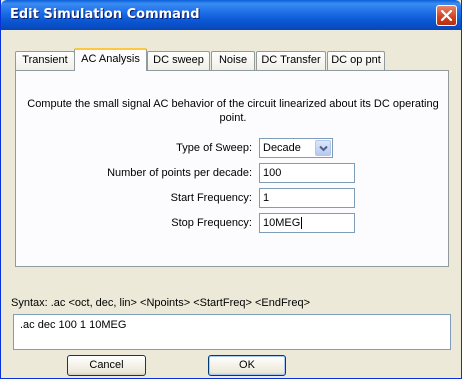 The height and width of the screenshot is (379, 462). What do you see at coordinates (356, 60) in the screenshot?
I see `tab-dc-op-pnt: DC op pnt` at bounding box center [356, 60].